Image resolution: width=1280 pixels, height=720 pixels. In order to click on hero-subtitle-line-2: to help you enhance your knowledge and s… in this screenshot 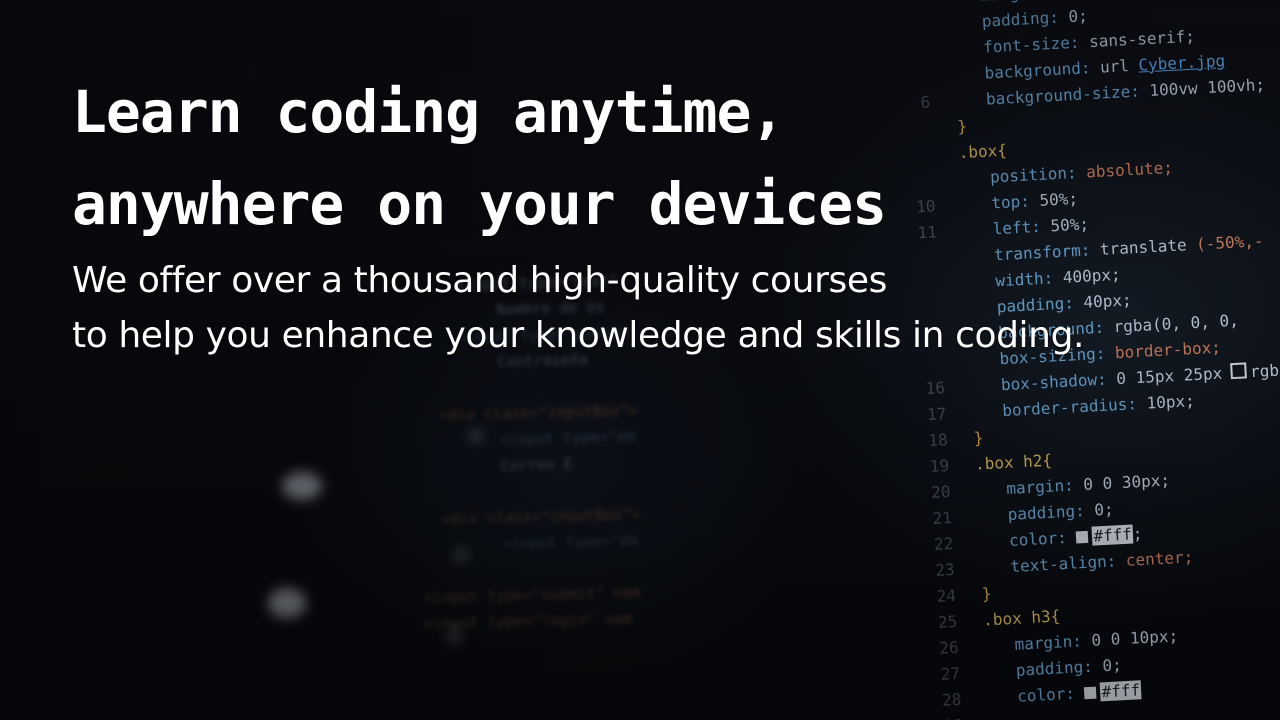, I will do `click(578, 335)`.